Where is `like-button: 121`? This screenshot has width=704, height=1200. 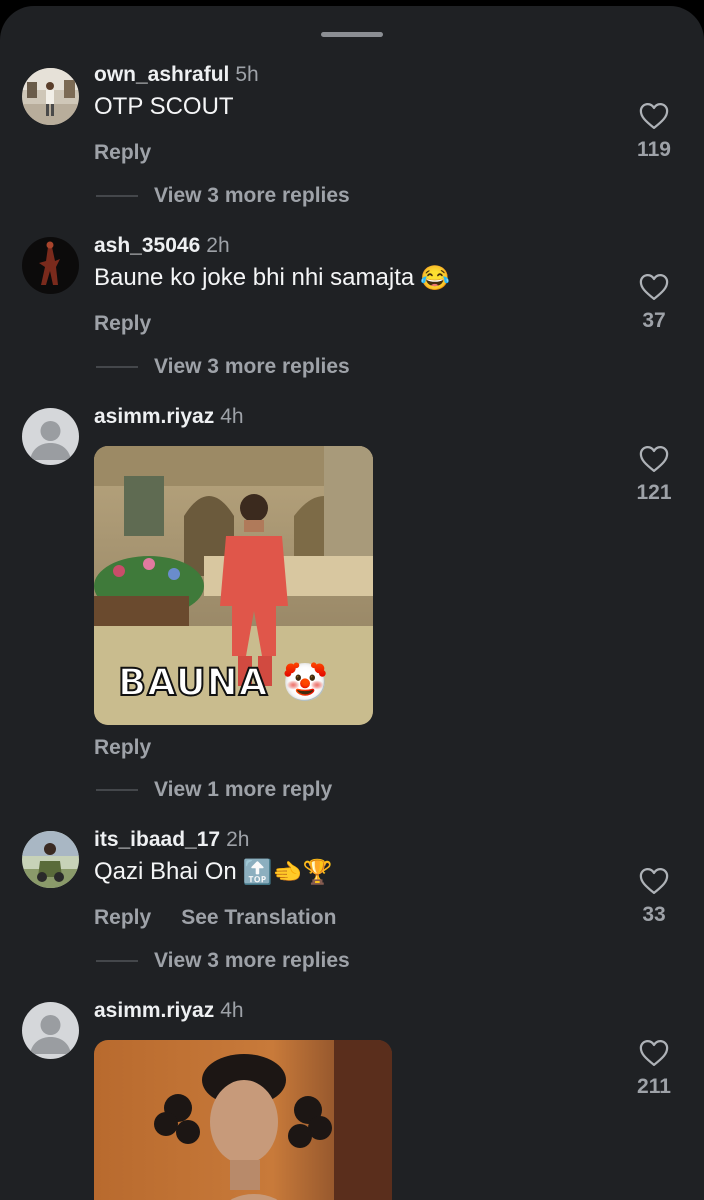
like-button: 121 is located at coordinates (654, 475).